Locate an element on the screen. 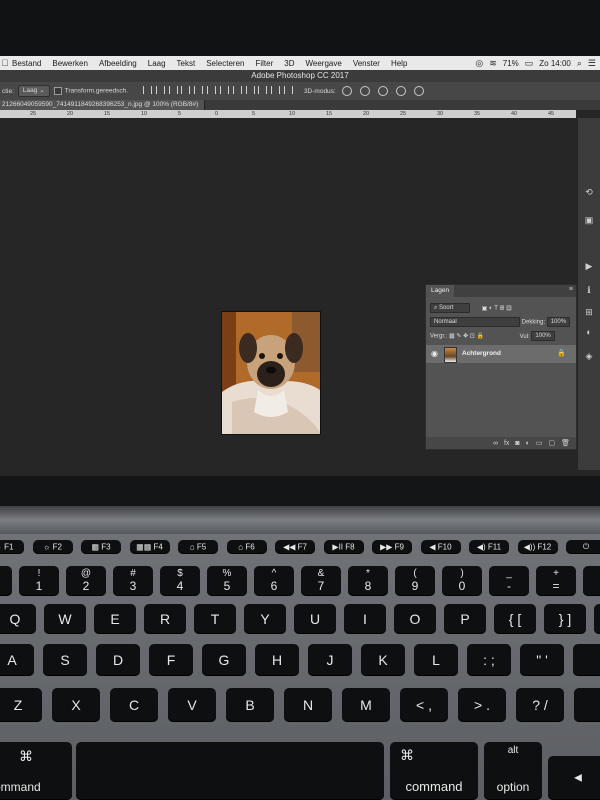 Image resolution: width=600 pixels, height=800 pixels. letter-key: ? / is located at coordinates (540, 705).